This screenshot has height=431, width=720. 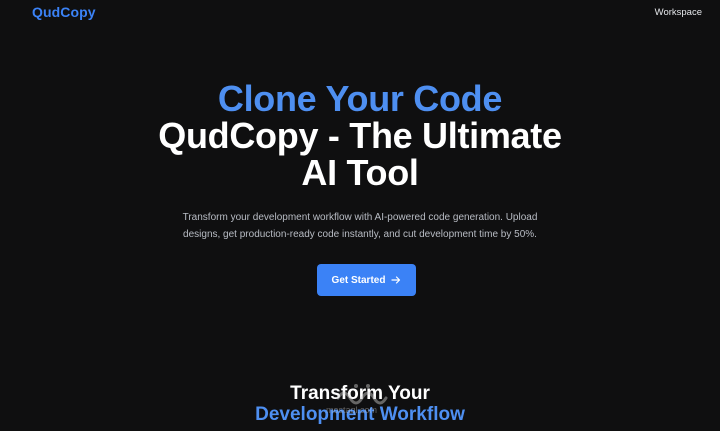 I want to click on section-heading-line-2: Development Workflow, so click(x=360, y=414).